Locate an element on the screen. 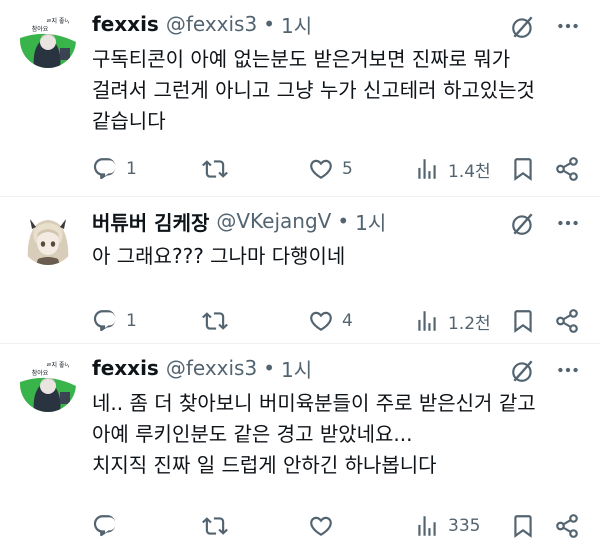 Image resolution: width=600 pixels, height=547 pixels. tweet-text-line: 아 그래요??? 그나마 다행이네 is located at coordinates (219, 256).